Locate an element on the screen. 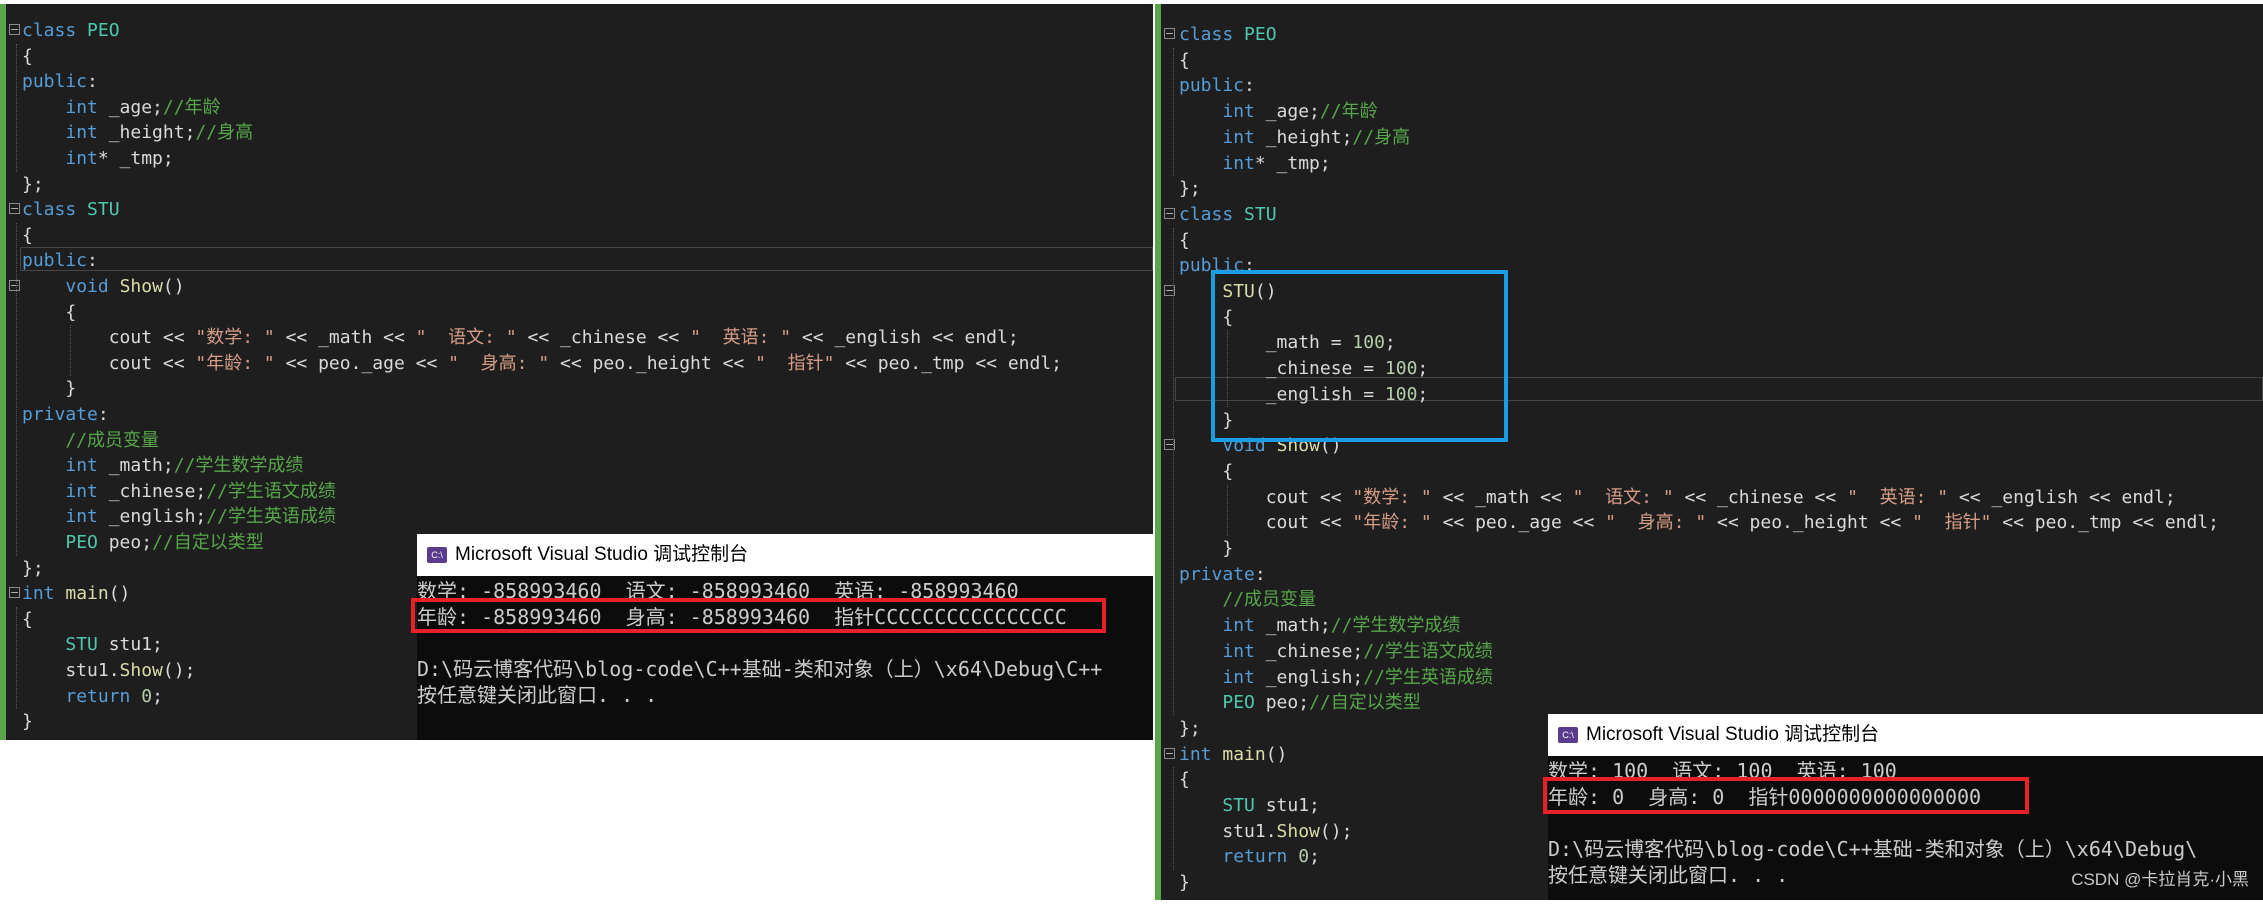 The image size is (2263, 904). code-token: _english; is located at coordinates (152, 517).